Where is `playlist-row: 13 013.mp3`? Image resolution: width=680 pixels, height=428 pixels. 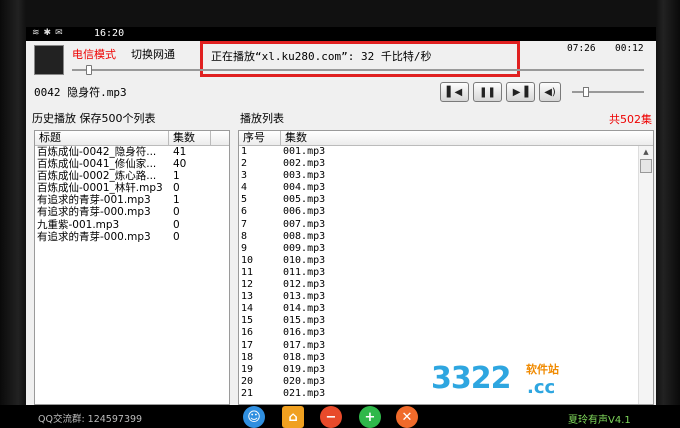
playlist-row: 13 013.mp3 is located at coordinates (446, 297).